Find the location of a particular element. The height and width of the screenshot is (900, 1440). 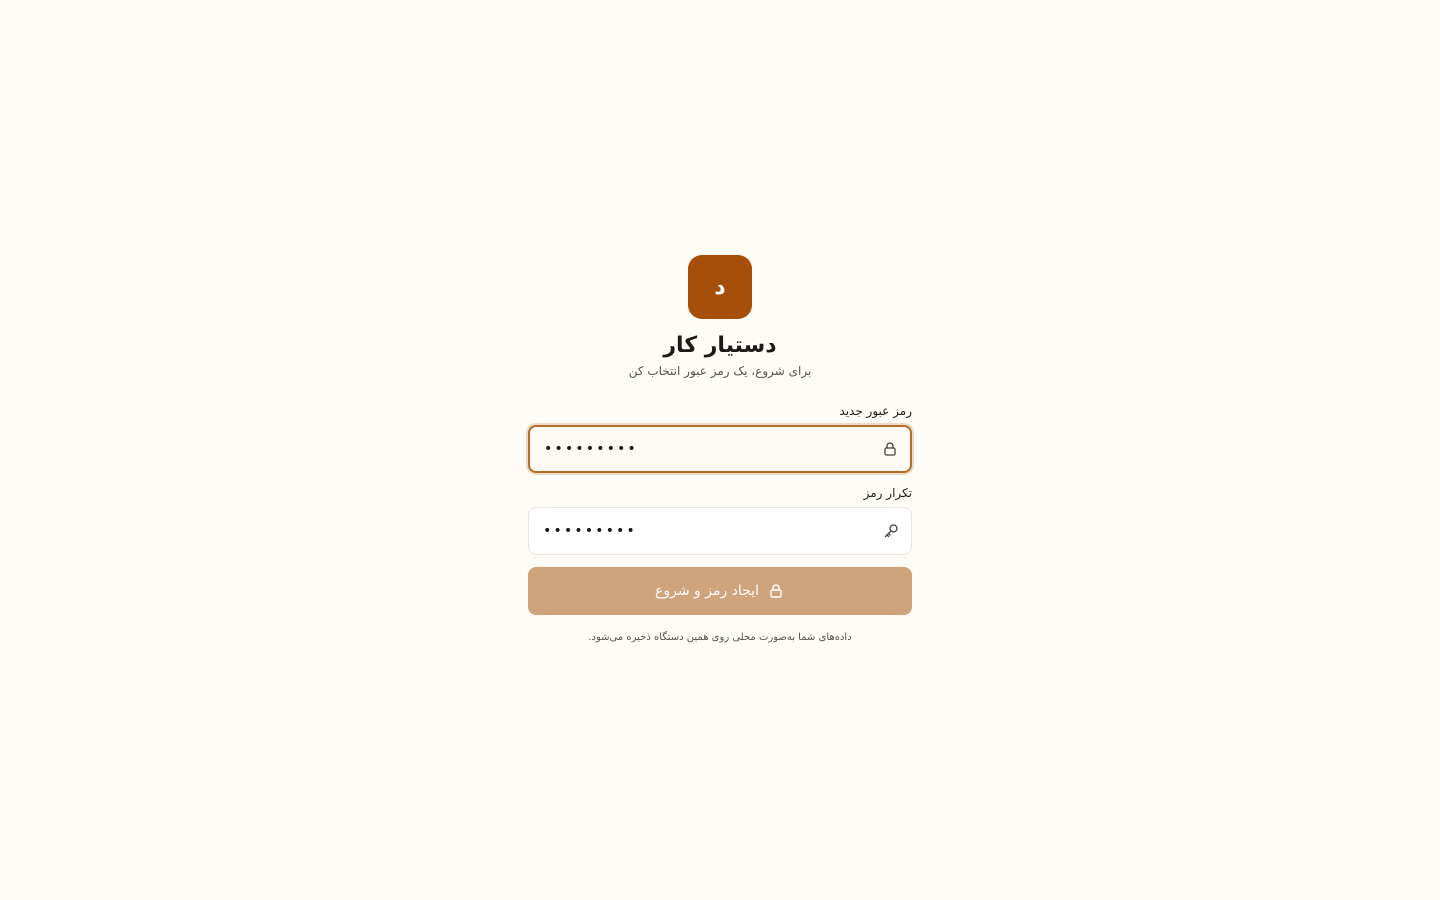

app-logo-letter: د is located at coordinates (720, 287).